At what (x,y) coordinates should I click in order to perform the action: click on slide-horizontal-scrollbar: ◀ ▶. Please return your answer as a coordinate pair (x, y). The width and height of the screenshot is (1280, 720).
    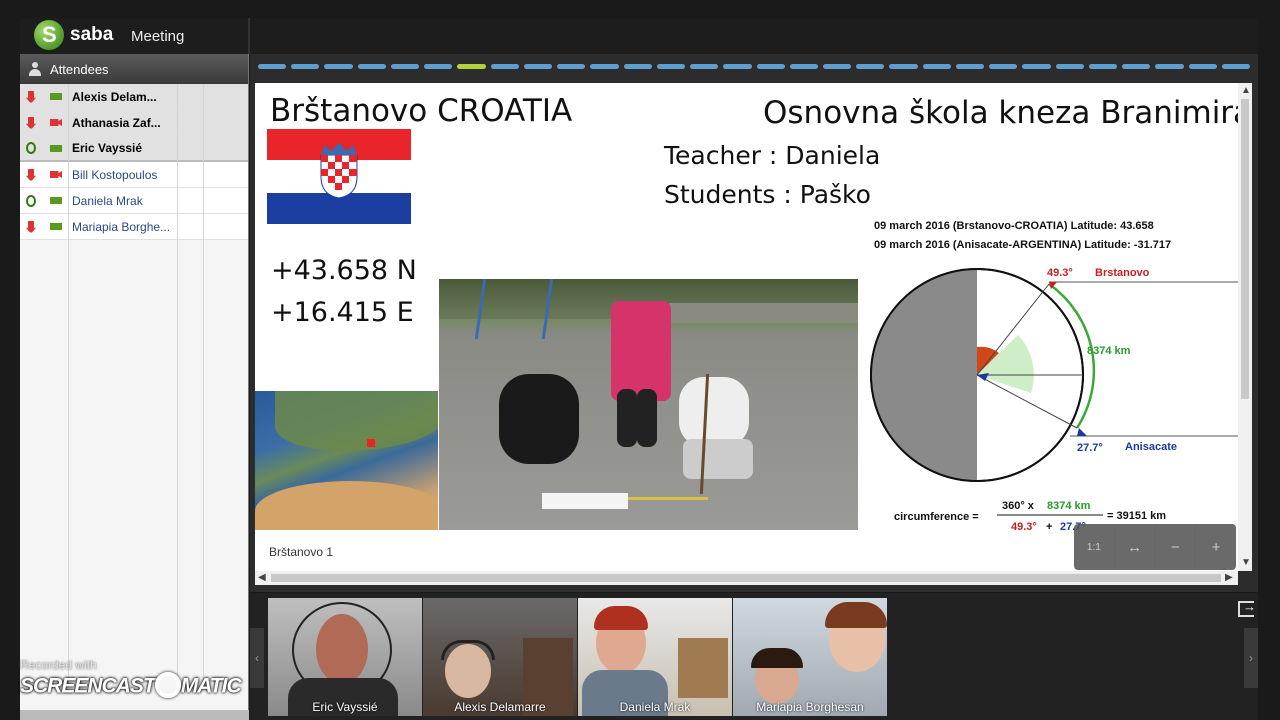
    Looking at the image, I should click on (746, 578).